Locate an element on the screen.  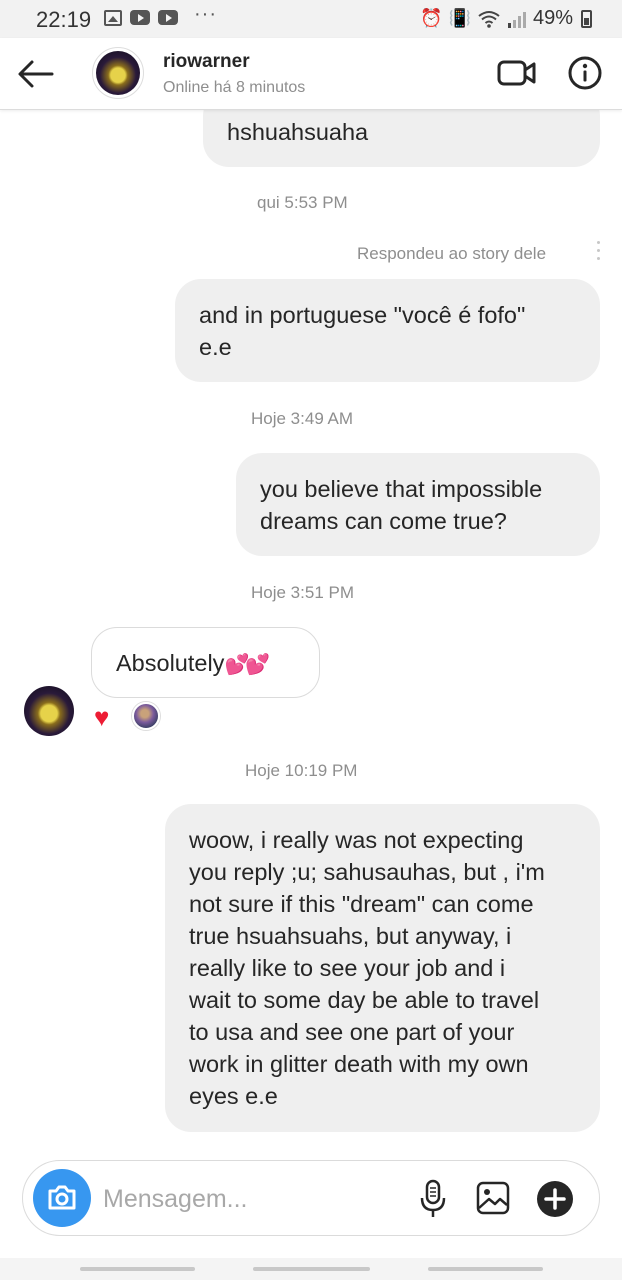
reactor-avatar is located at coordinates (146, 716).